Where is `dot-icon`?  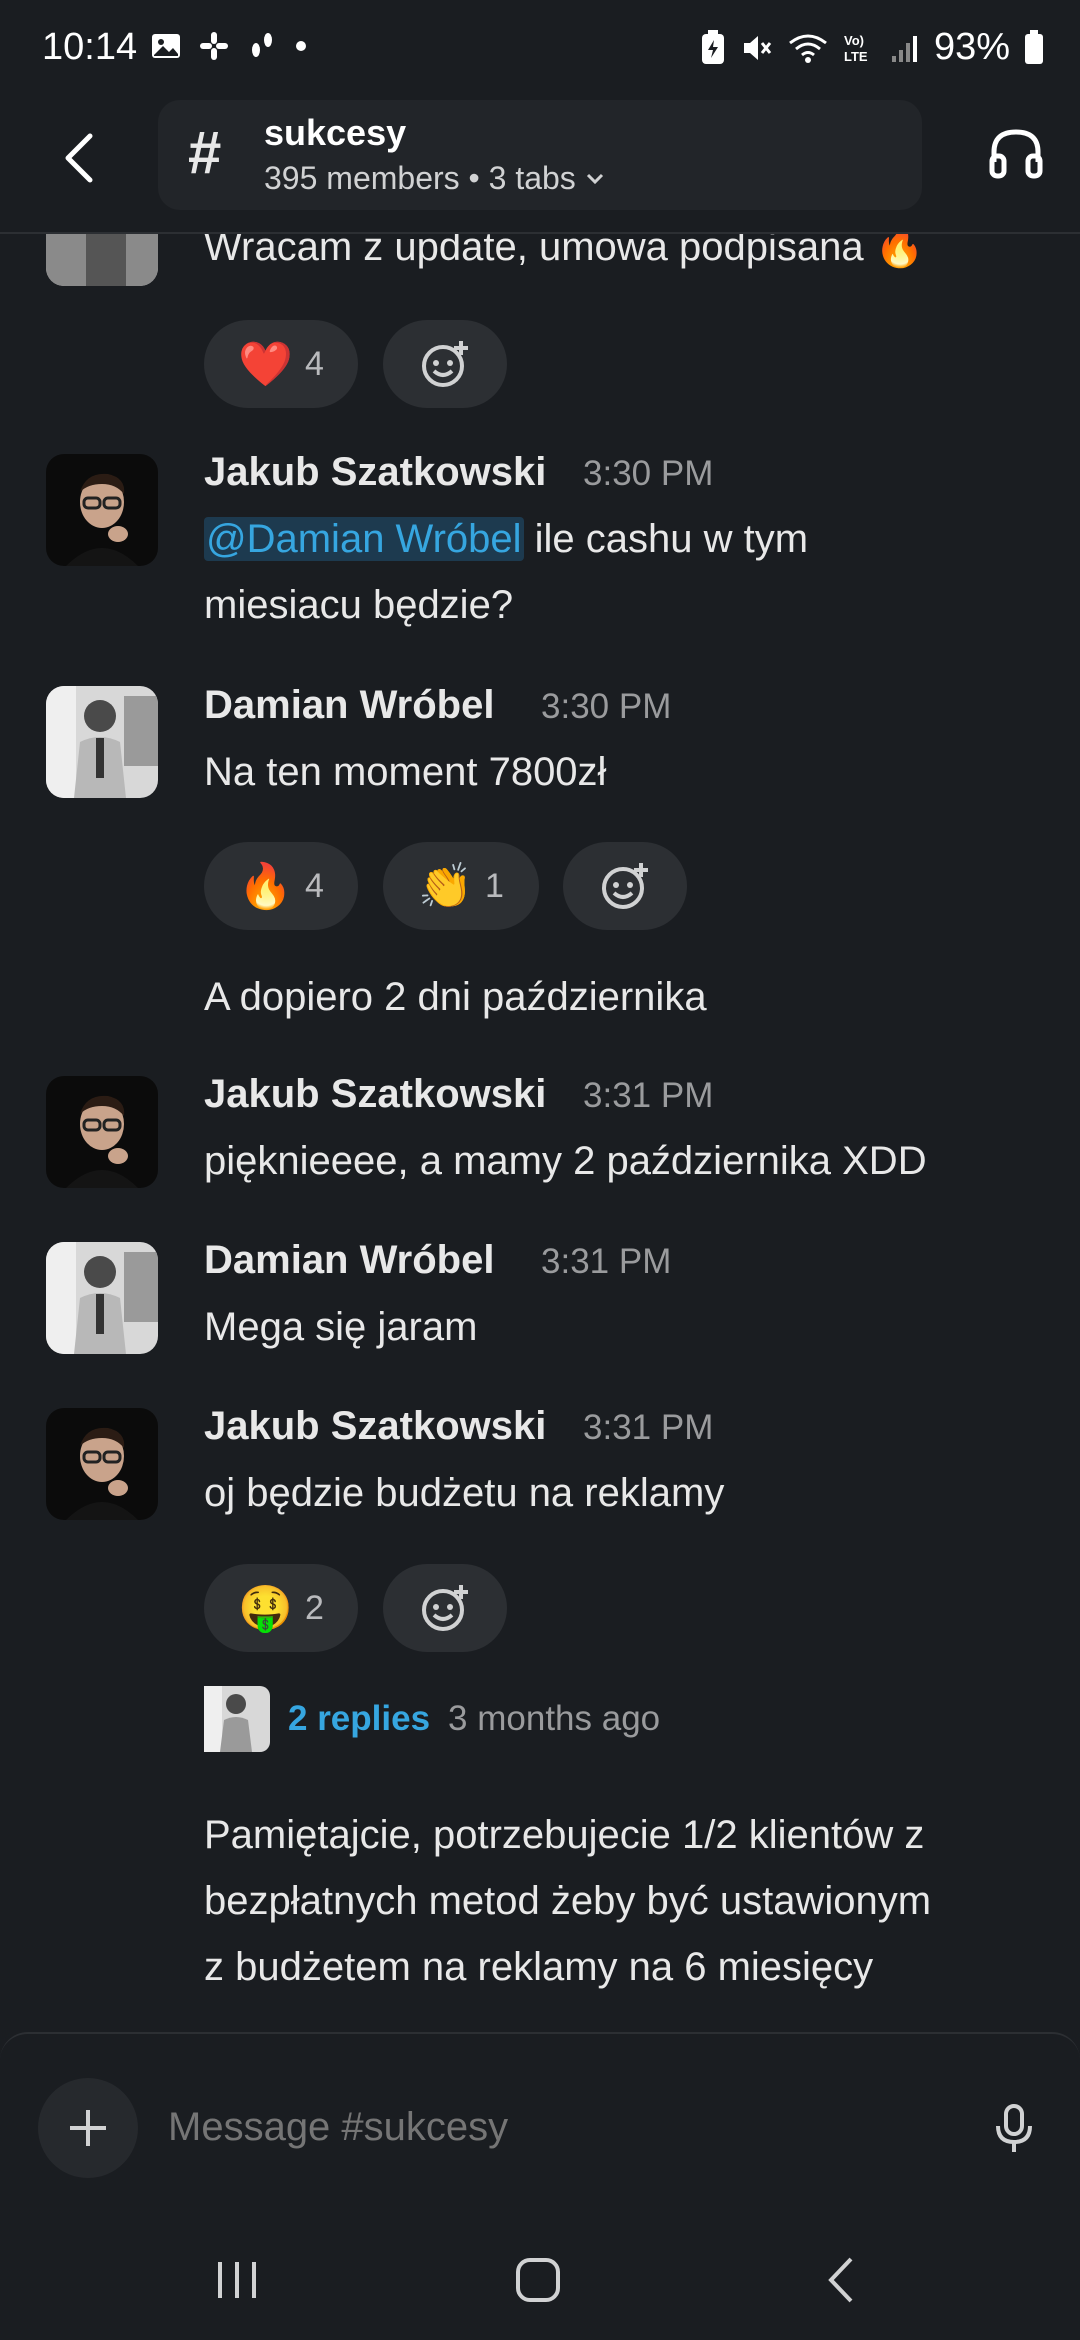
dot-icon is located at coordinates (301, 46).